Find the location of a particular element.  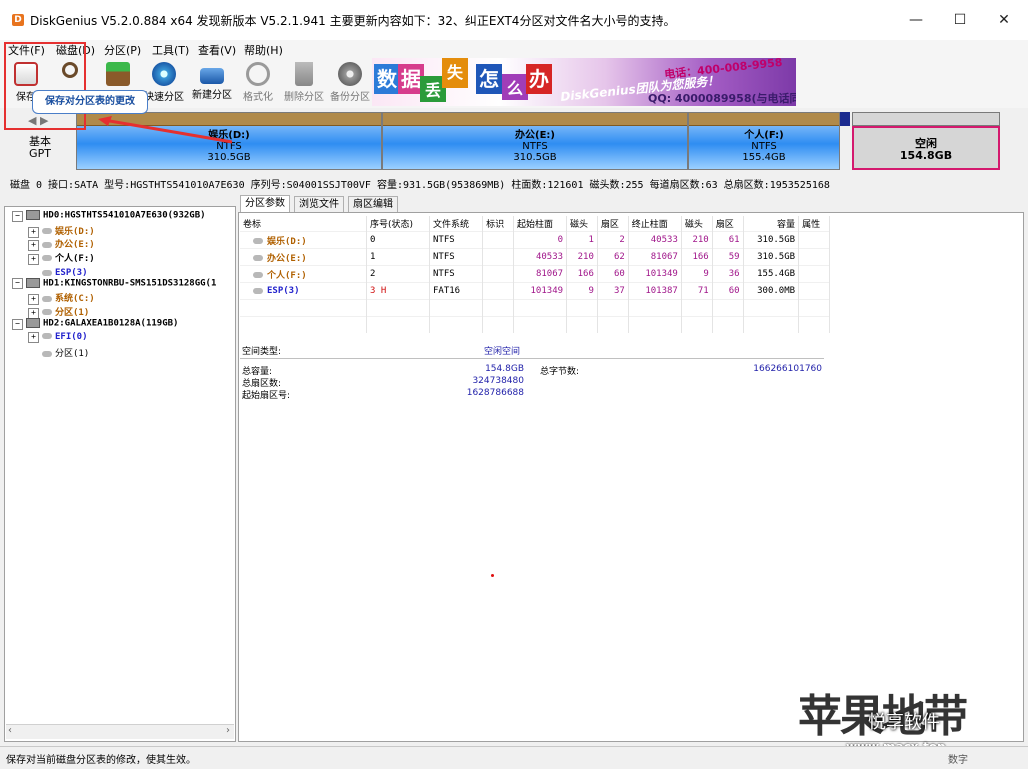

tab-partition-params: 分区参数 is located at coordinates (265, 204).